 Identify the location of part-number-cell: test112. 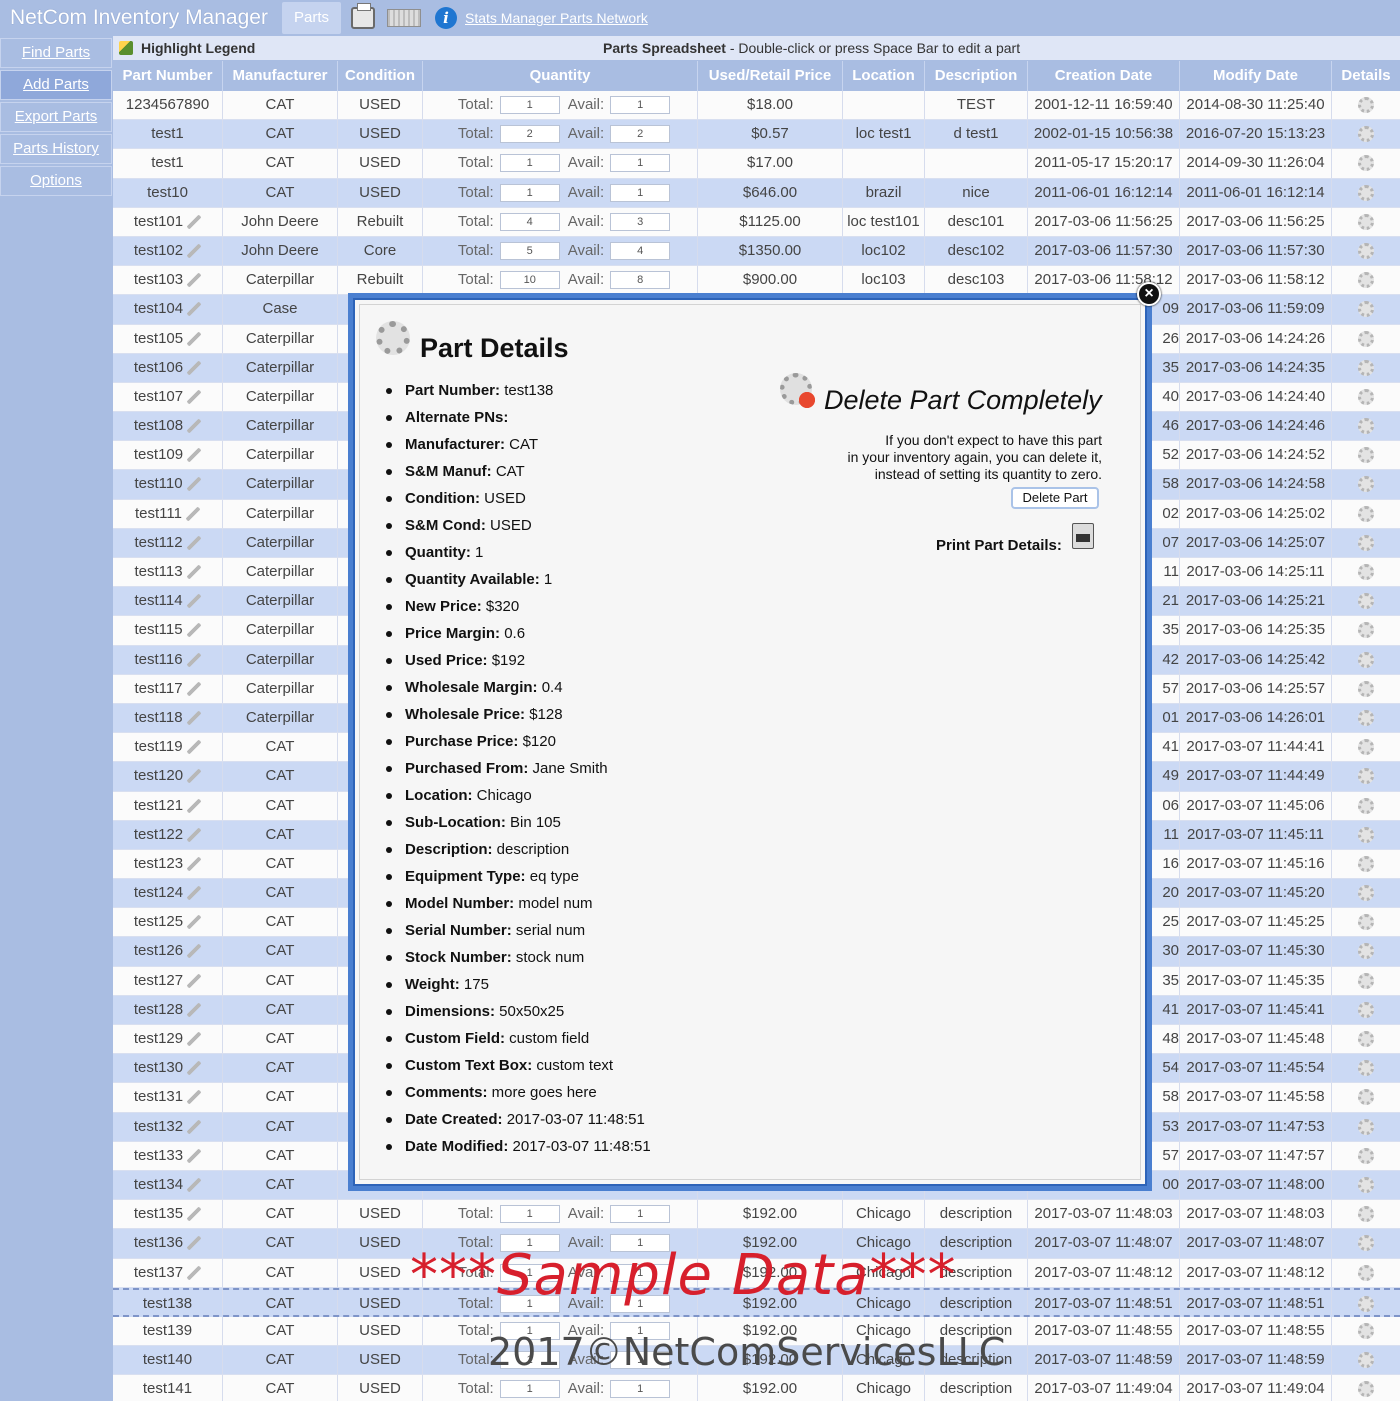
(168, 542).